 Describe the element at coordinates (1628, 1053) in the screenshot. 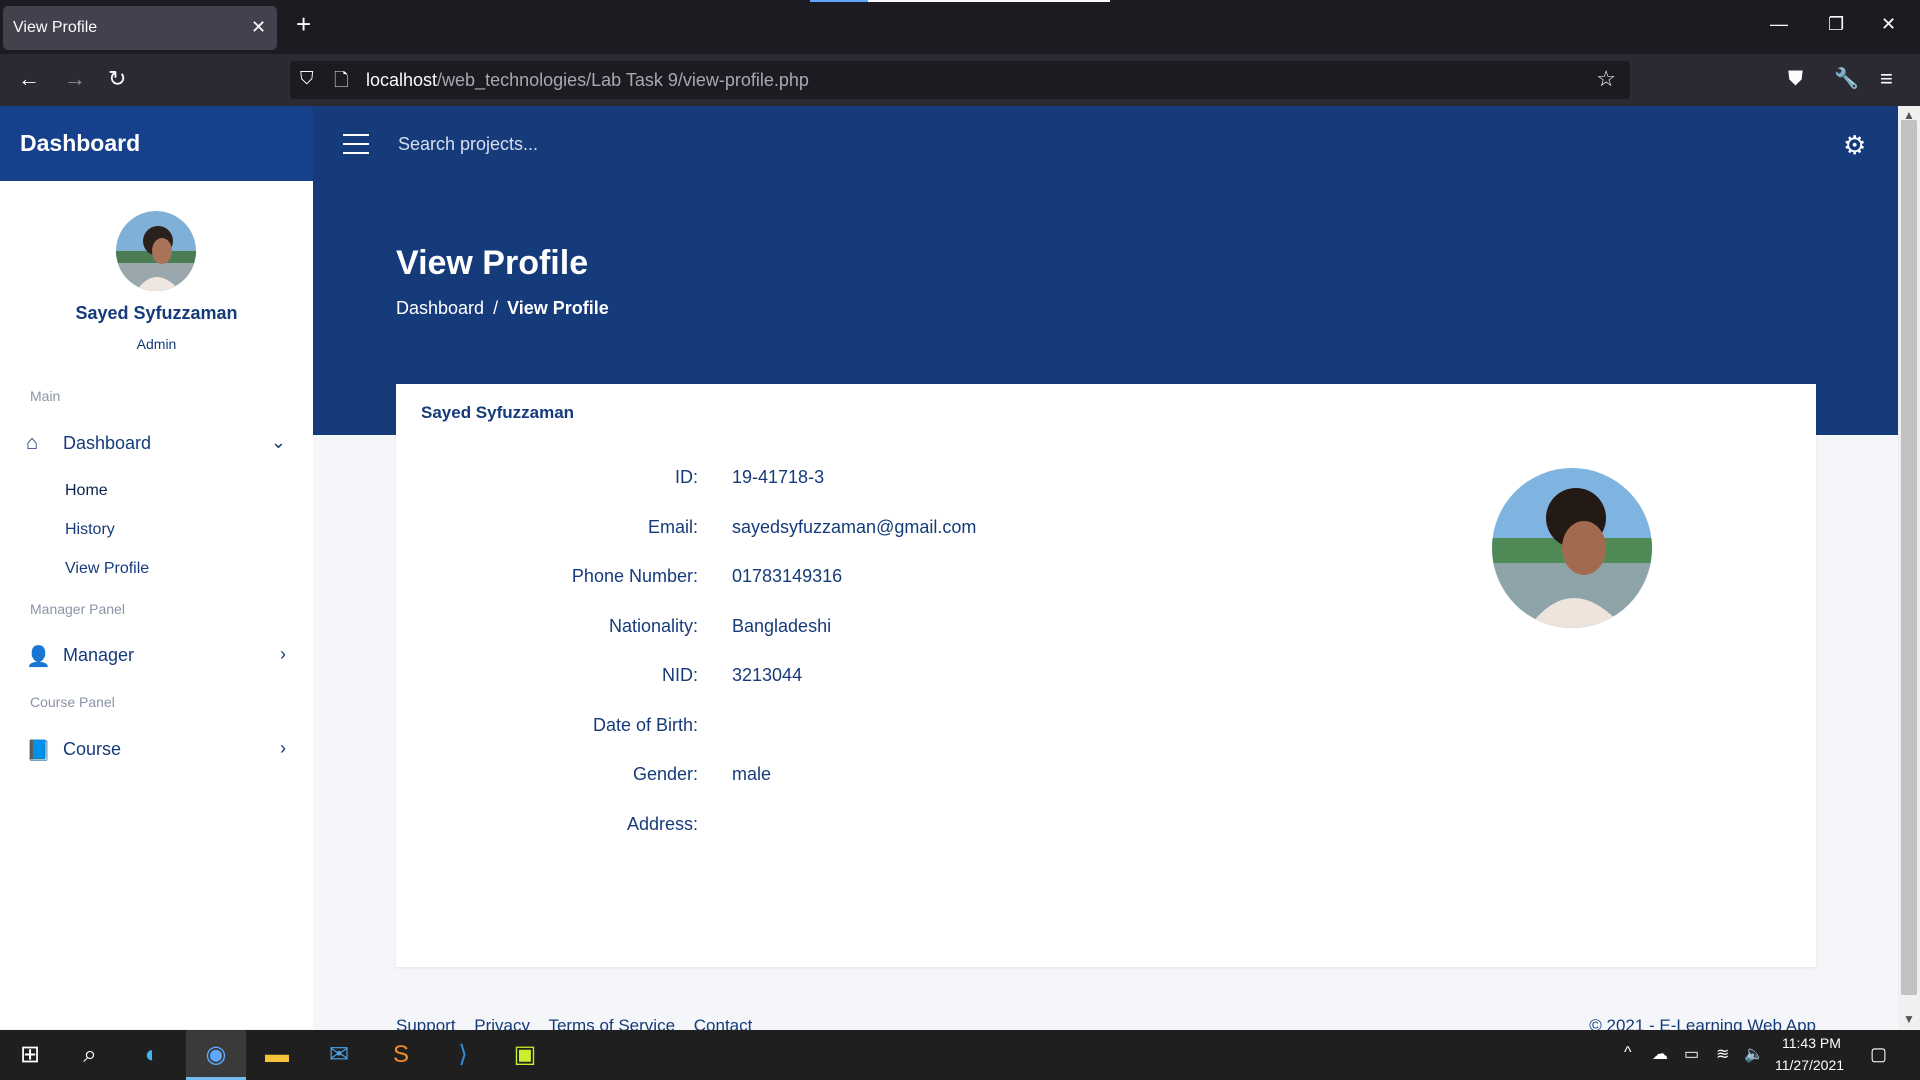

I see `tray-chevron-up-icon: ^` at that location.